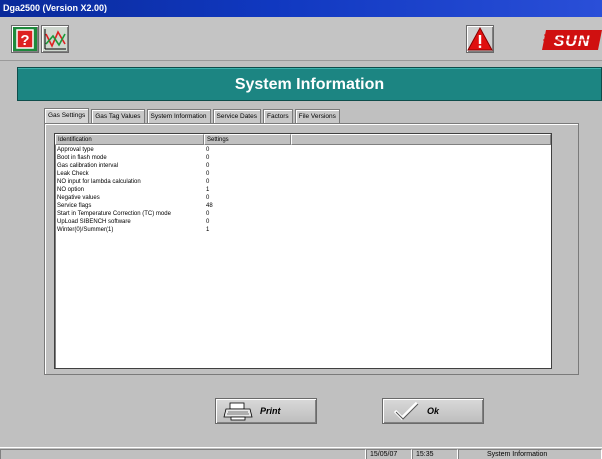 This screenshot has height=459, width=602. What do you see at coordinates (75, 150) in the screenshot?
I see `row-identification: Approval type` at bounding box center [75, 150].